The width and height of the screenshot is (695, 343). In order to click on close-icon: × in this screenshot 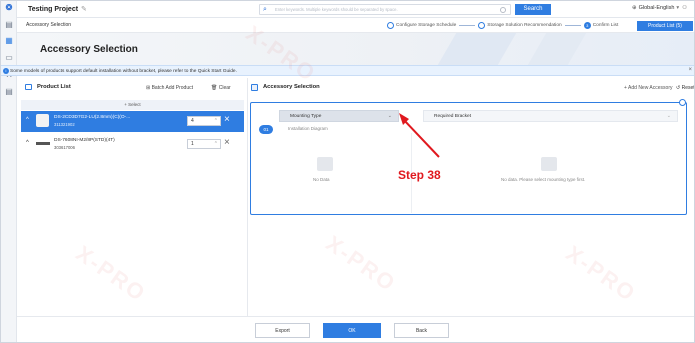, I will do `click(690, 70)`.